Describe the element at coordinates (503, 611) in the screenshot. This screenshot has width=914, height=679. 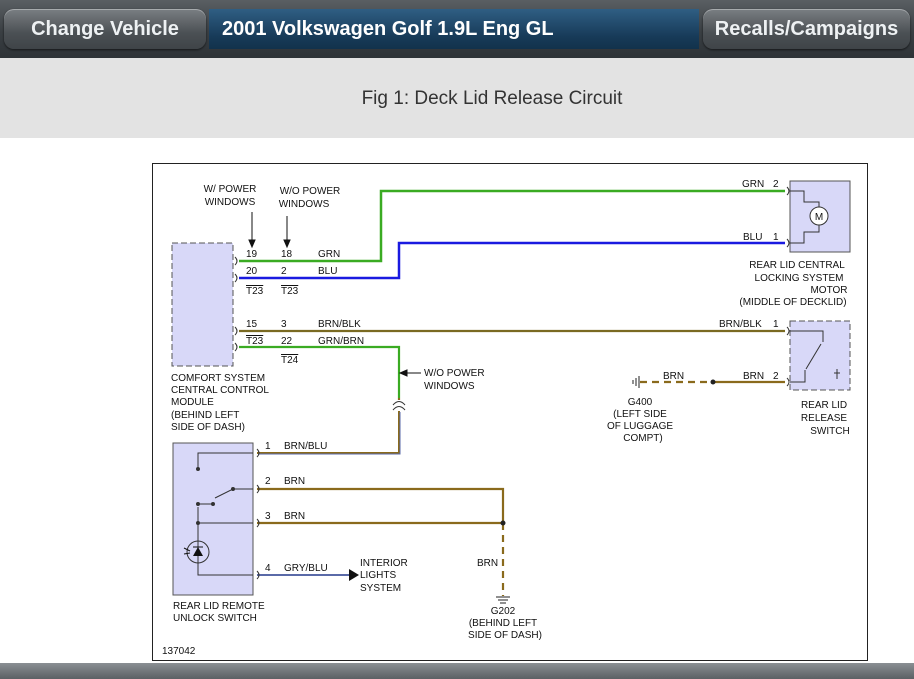
I see `g202-label-1: G202` at that location.